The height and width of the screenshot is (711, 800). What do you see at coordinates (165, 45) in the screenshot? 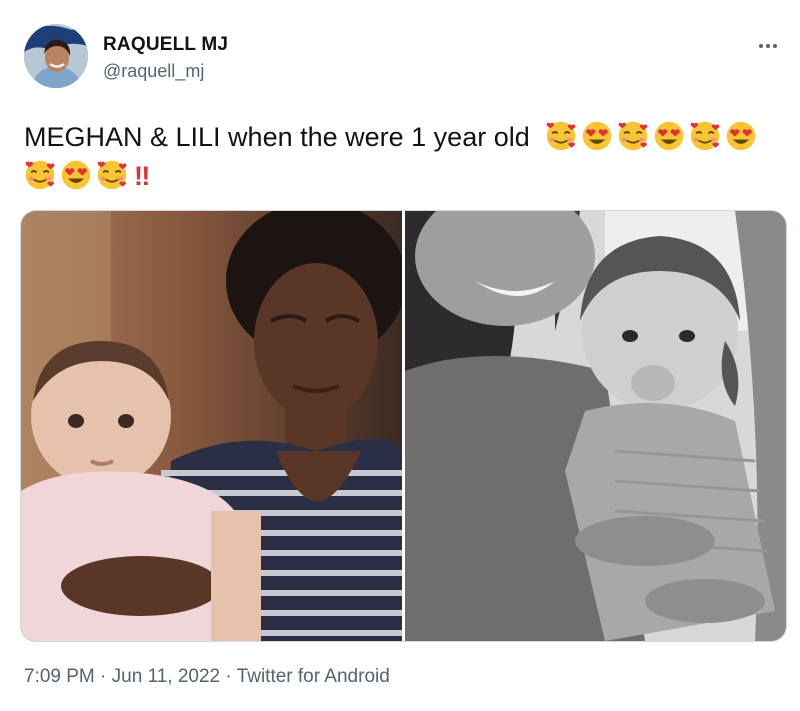
I see `author-name: RAQUELL MJ` at bounding box center [165, 45].